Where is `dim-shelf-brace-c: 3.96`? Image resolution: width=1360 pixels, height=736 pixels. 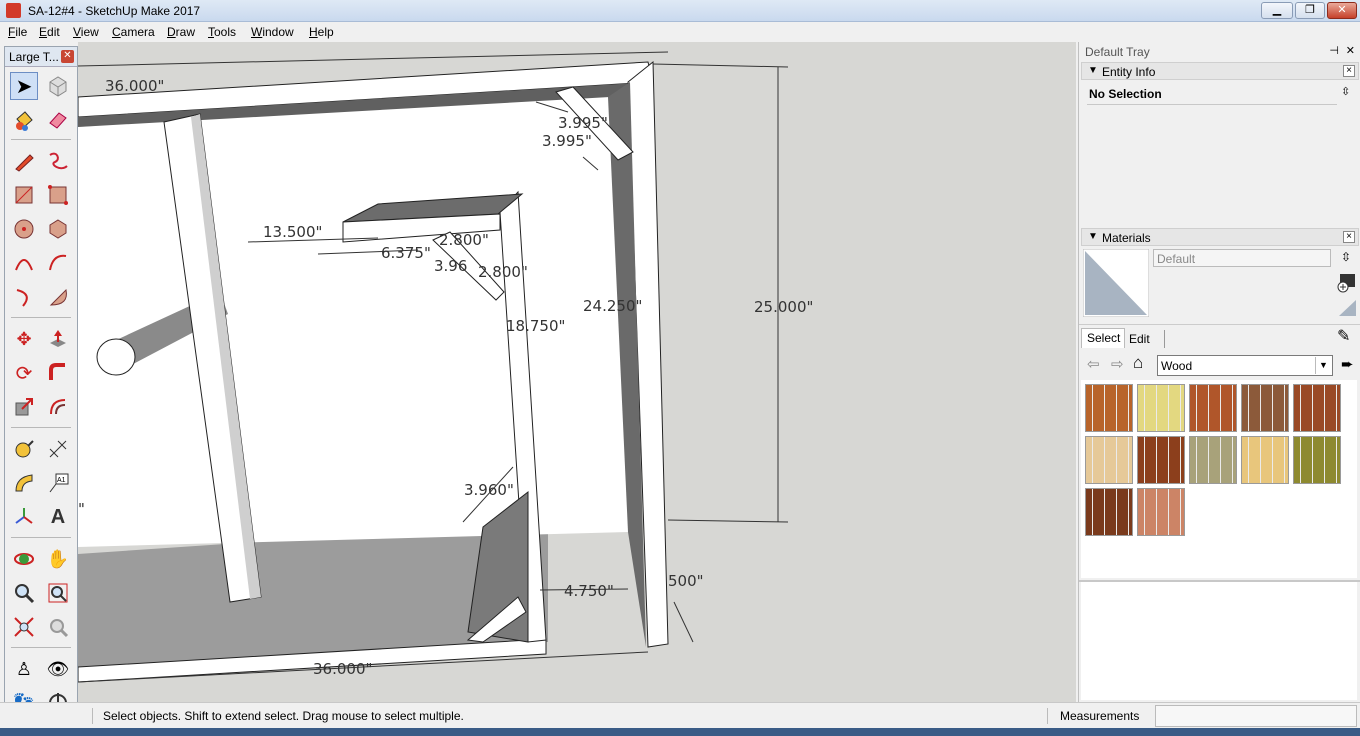 dim-shelf-brace-c: 3.96 is located at coordinates (450, 266).